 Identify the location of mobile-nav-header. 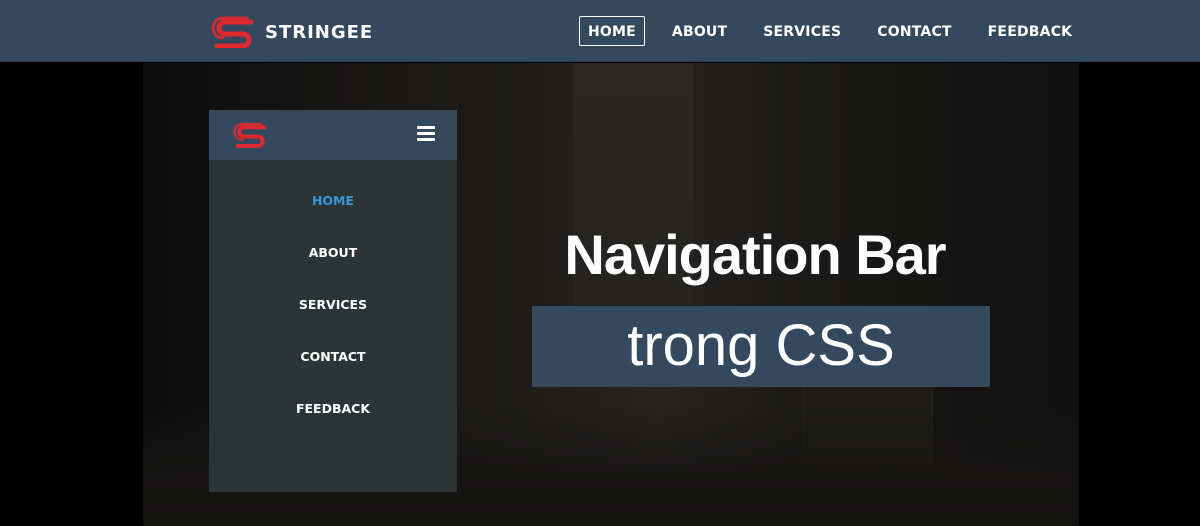
(333, 135).